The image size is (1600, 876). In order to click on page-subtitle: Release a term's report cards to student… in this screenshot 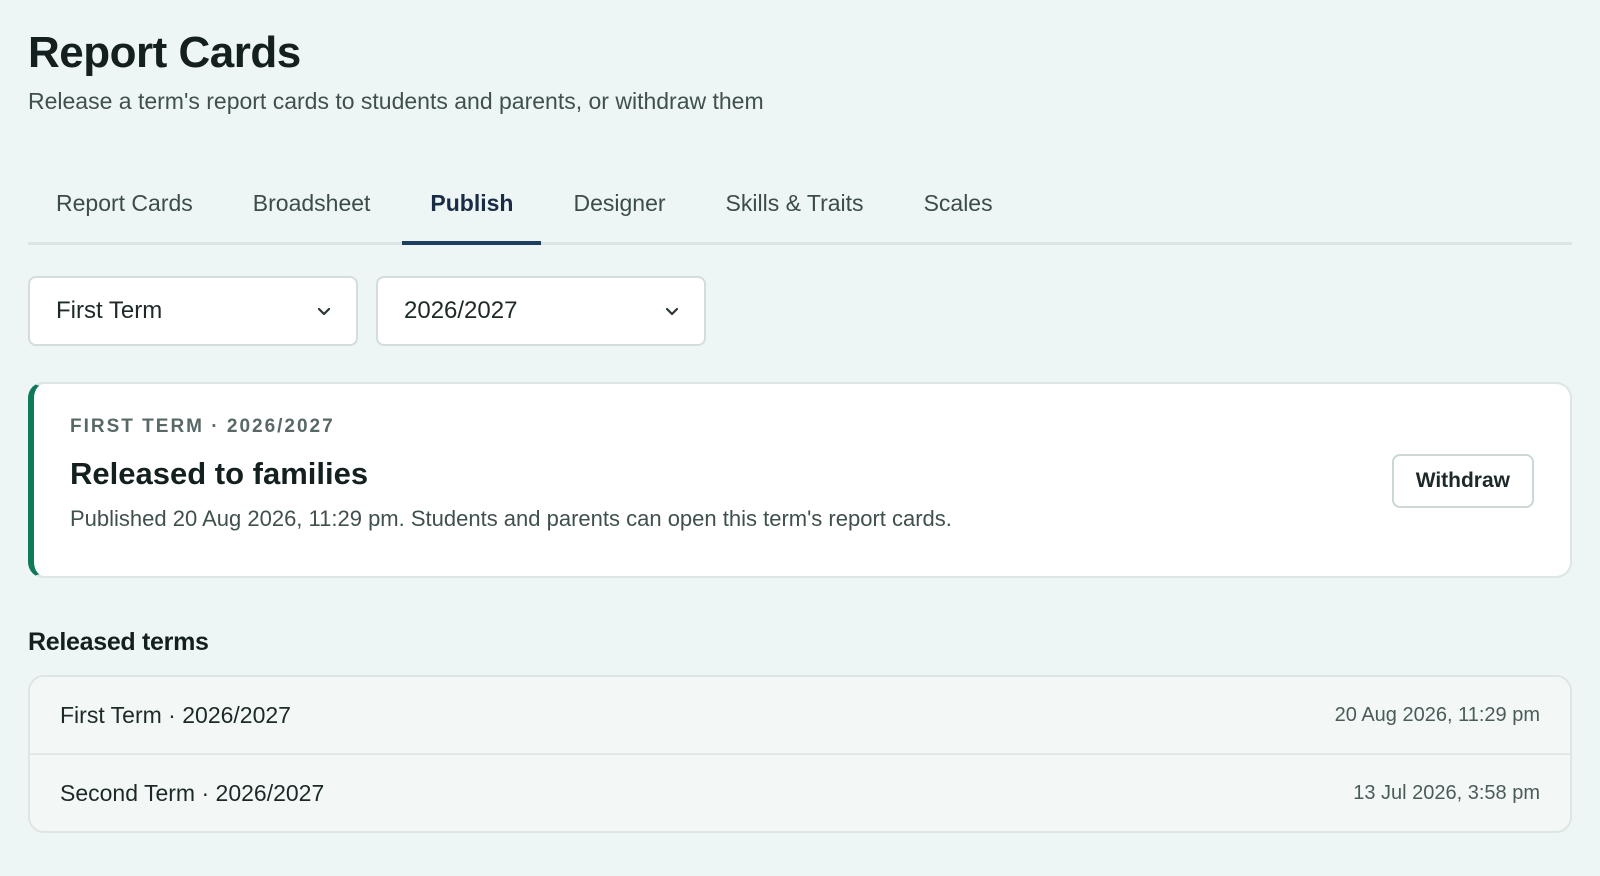, I will do `click(396, 101)`.